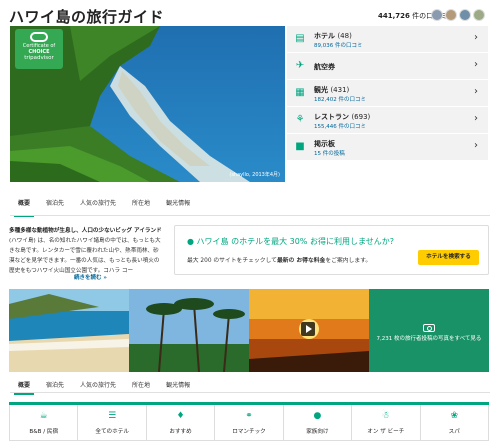  I want to click on hotel-type-label: オン ザ ビーチ, so click(386, 432).